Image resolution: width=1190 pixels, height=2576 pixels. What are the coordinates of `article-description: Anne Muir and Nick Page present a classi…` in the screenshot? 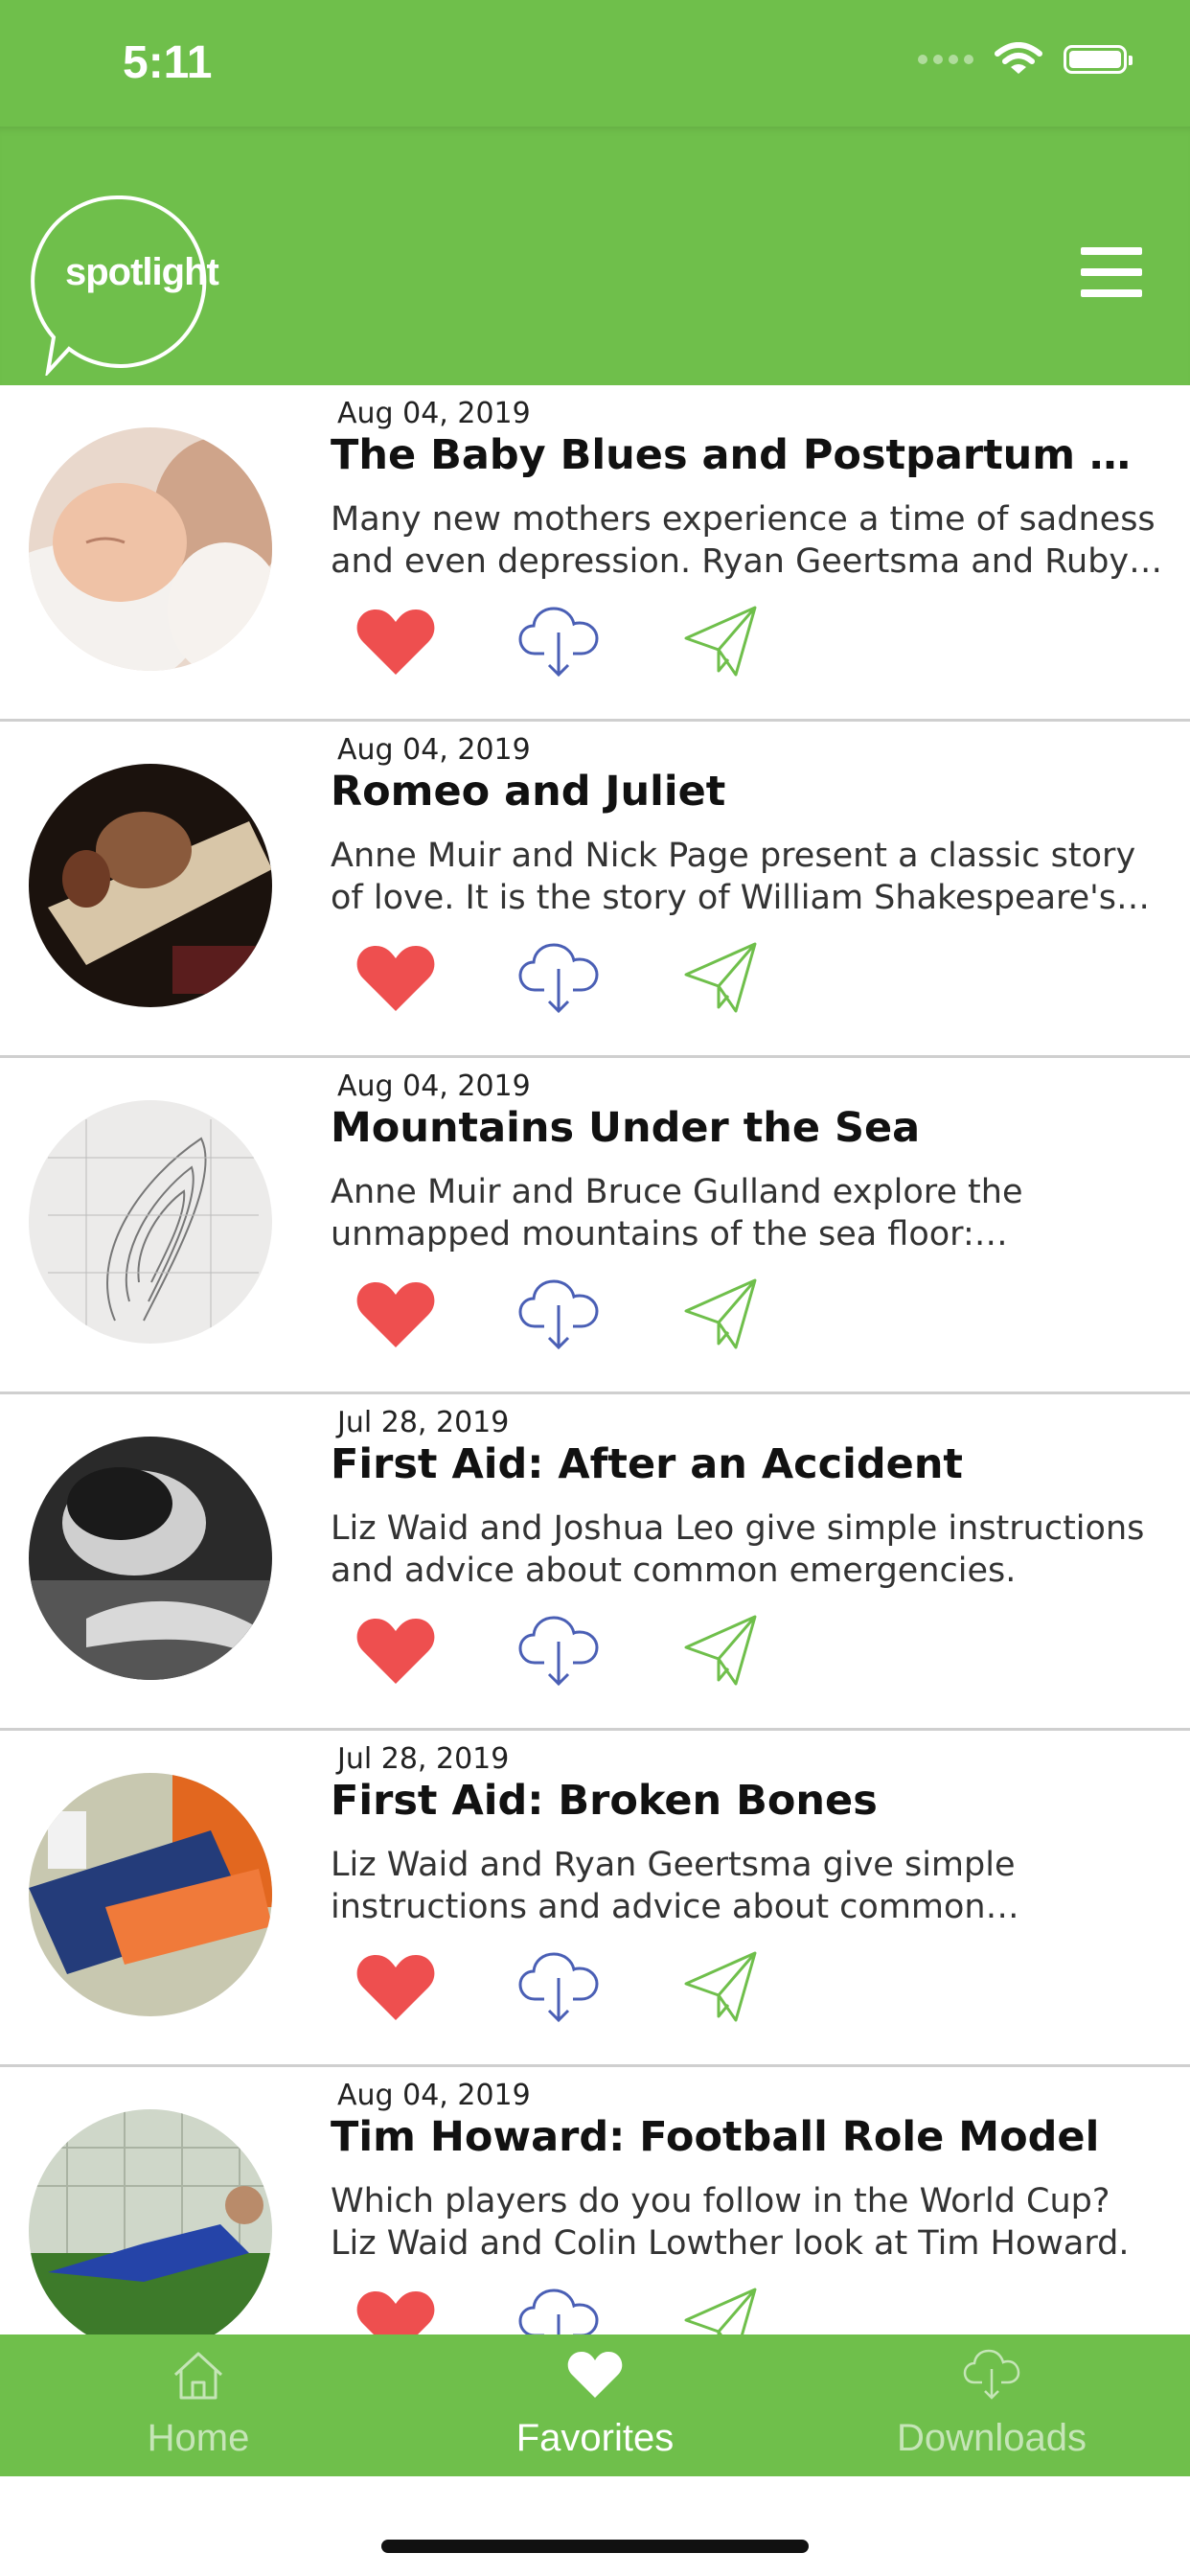 It's located at (733, 877).